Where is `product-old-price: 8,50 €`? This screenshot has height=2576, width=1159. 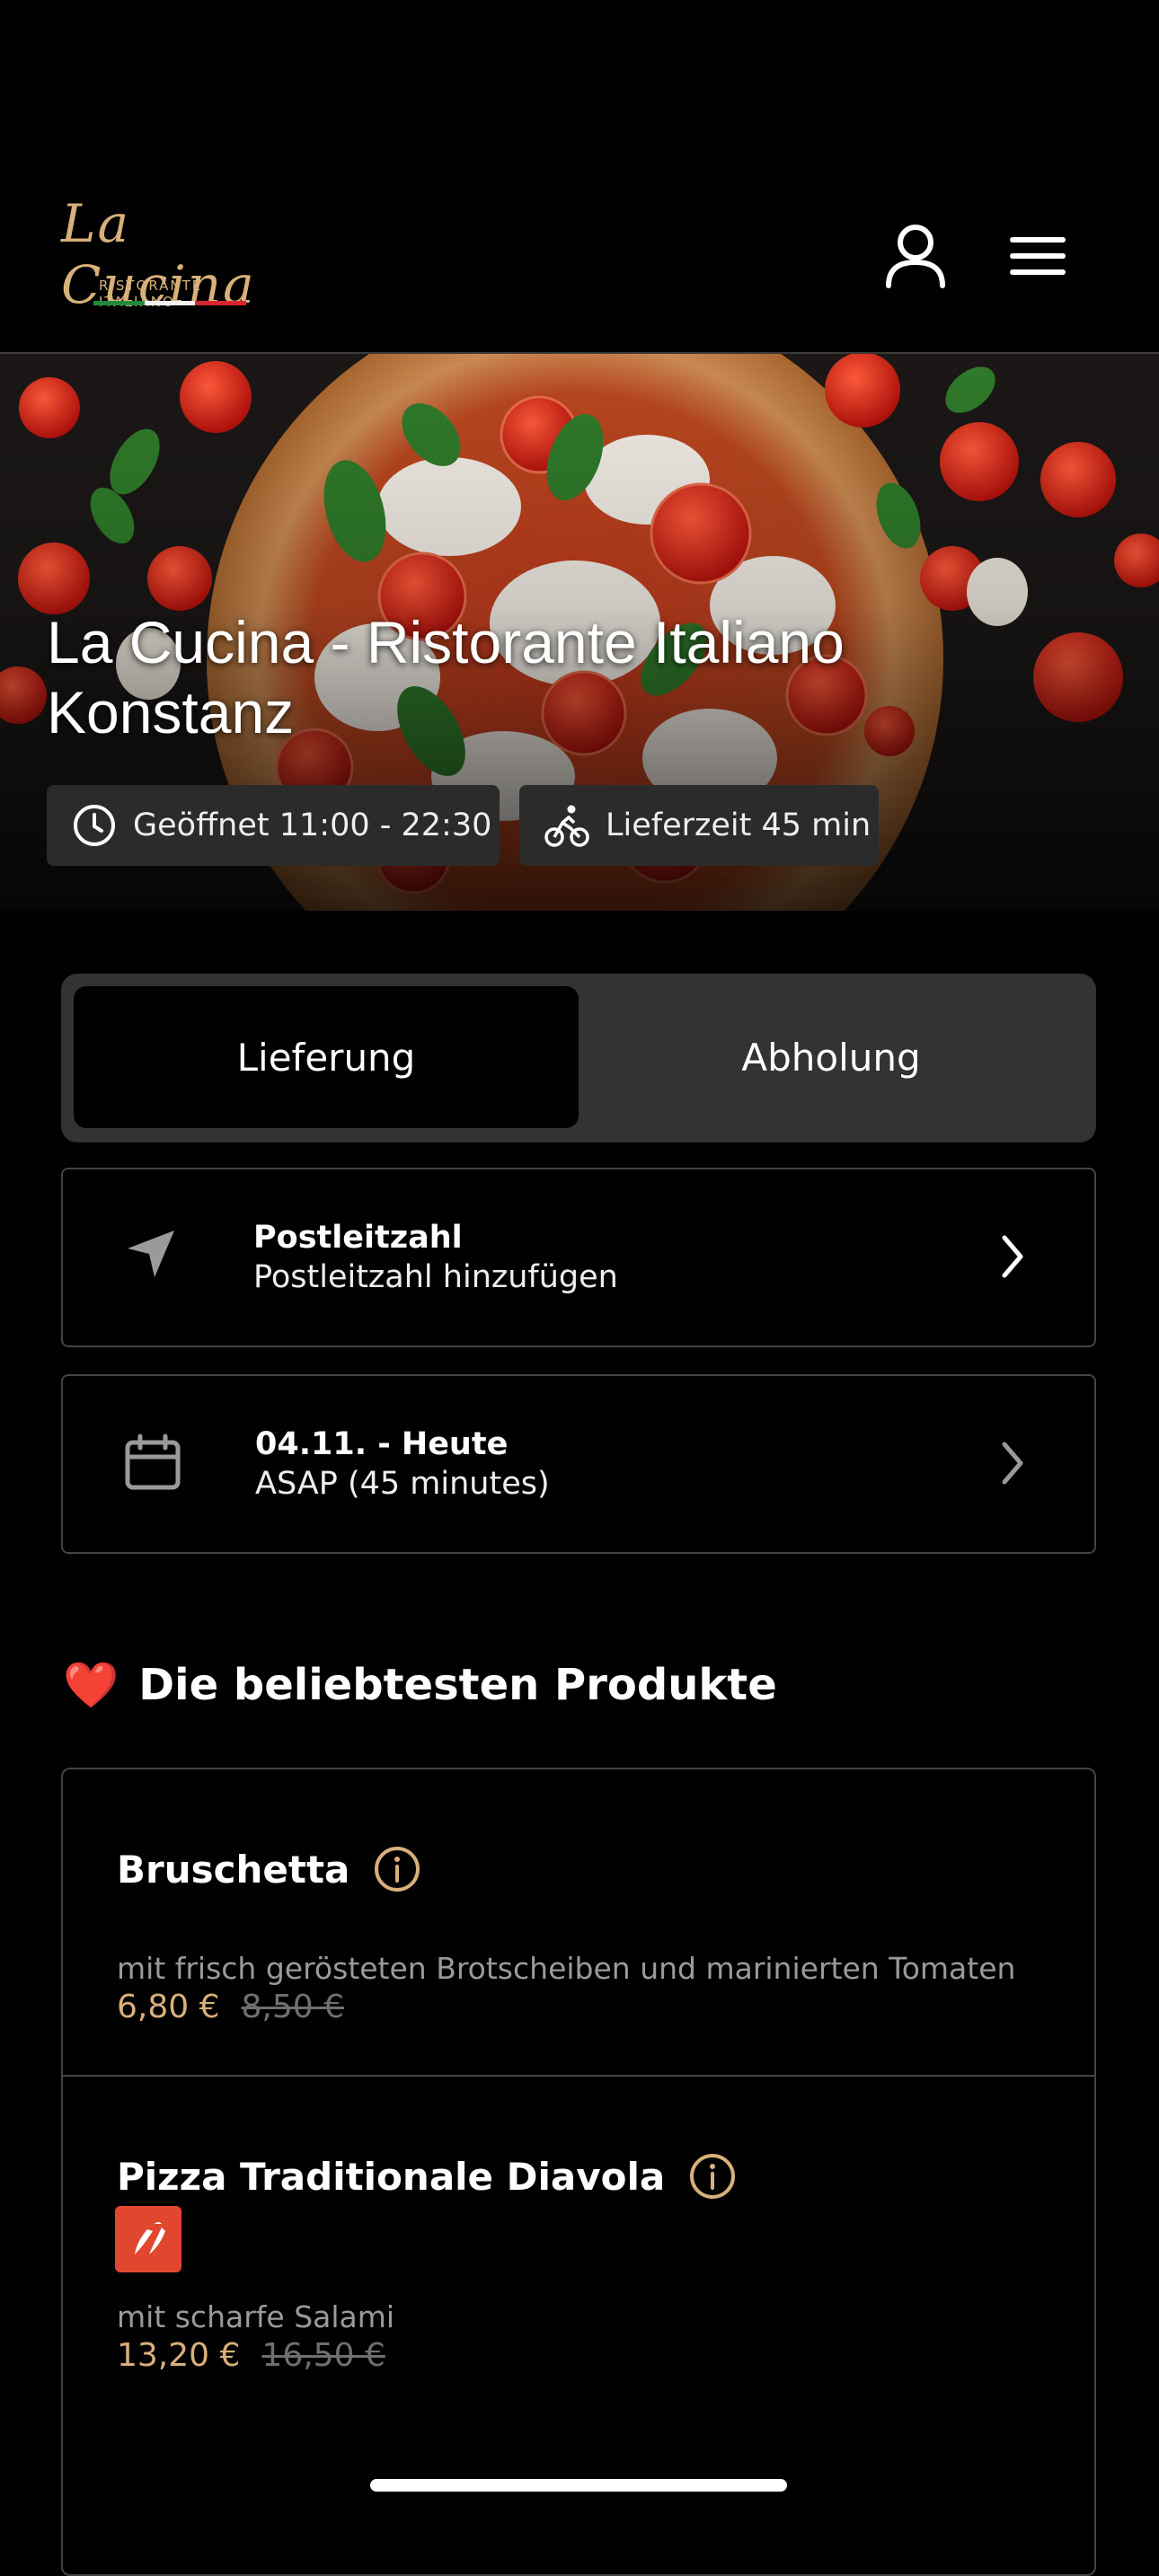 product-old-price: 8,50 € is located at coordinates (293, 2007).